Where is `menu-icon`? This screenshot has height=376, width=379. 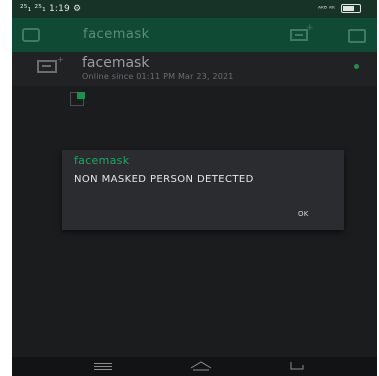
menu-icon is located at coordinates (103, 366).